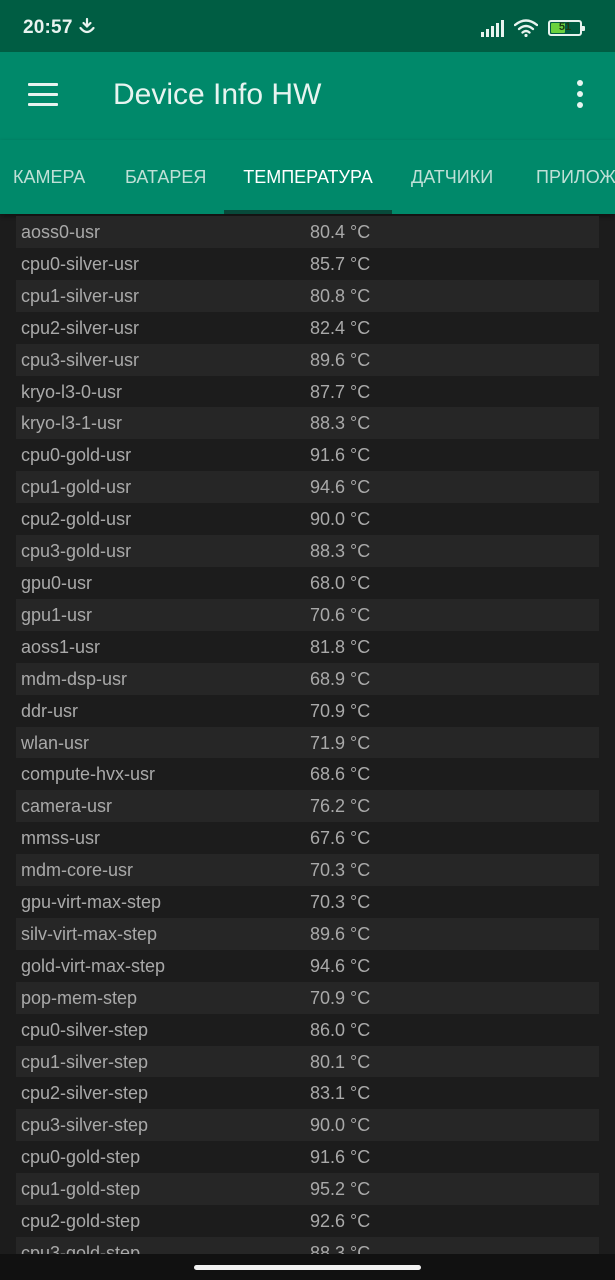  What do you see at coordinates (76, 487) in the screenshot?
I see `sensor-name: cpu1-gold-usr` at bounding box center [76, 487].